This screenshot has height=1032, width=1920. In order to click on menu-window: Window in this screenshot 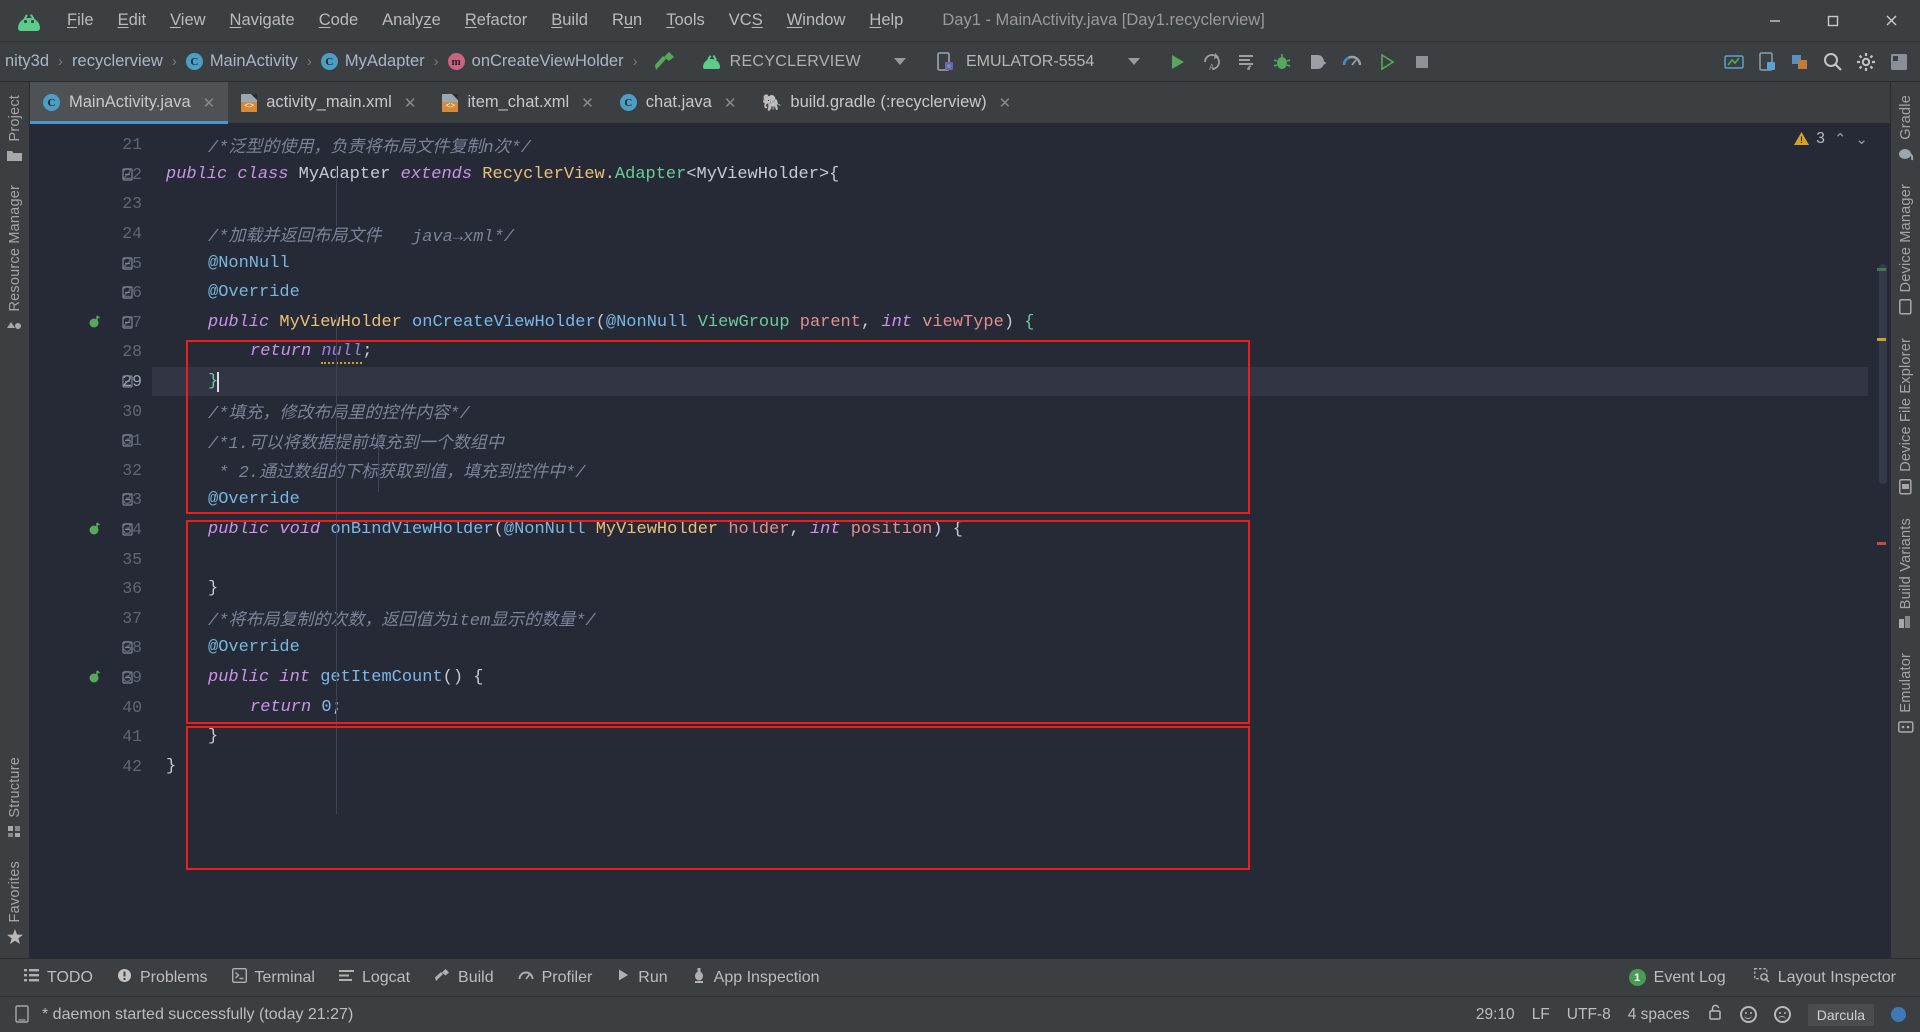, I will do `click(816, 20)`.